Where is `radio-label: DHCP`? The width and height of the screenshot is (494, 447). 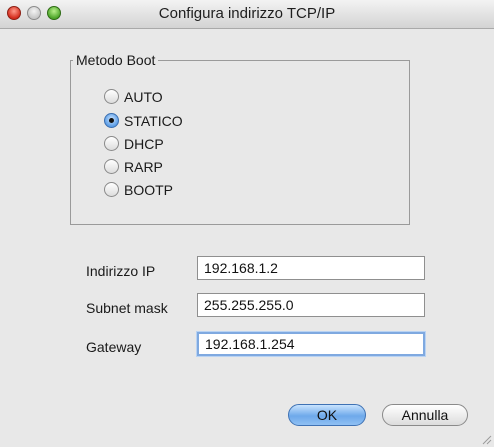
radio-label: DHCP is located at coordinates (144, 144).